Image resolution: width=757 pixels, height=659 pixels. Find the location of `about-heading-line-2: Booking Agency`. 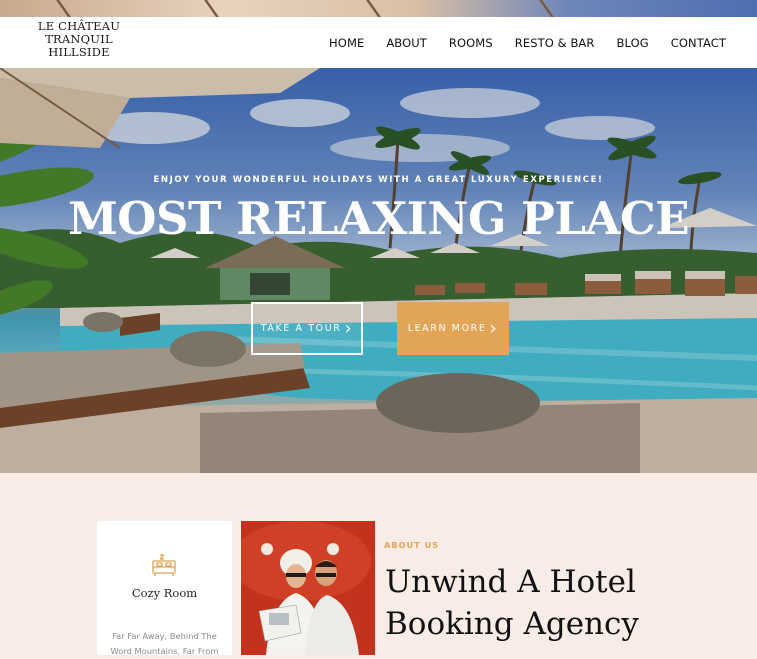

about-heading-line-2: Booking Agency is located at coordinates (512, 624).